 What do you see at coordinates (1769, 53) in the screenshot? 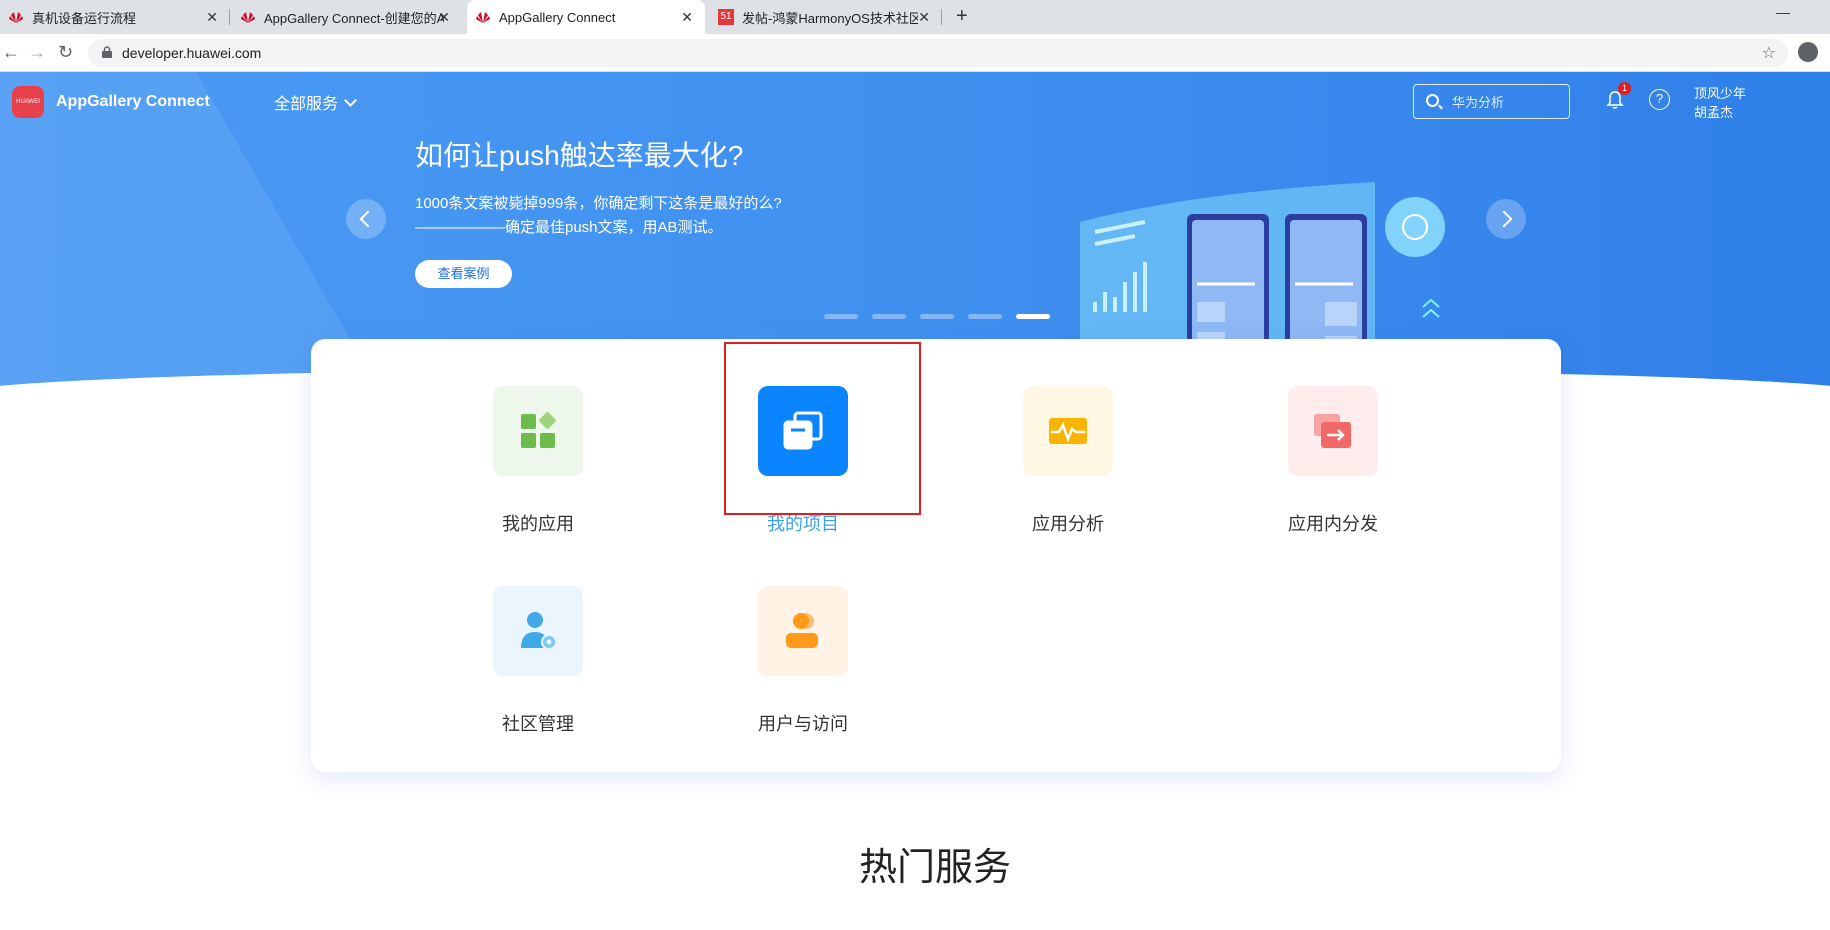
I see `bookmark-star-icon: ☆` at bounding box center [1769, 53].